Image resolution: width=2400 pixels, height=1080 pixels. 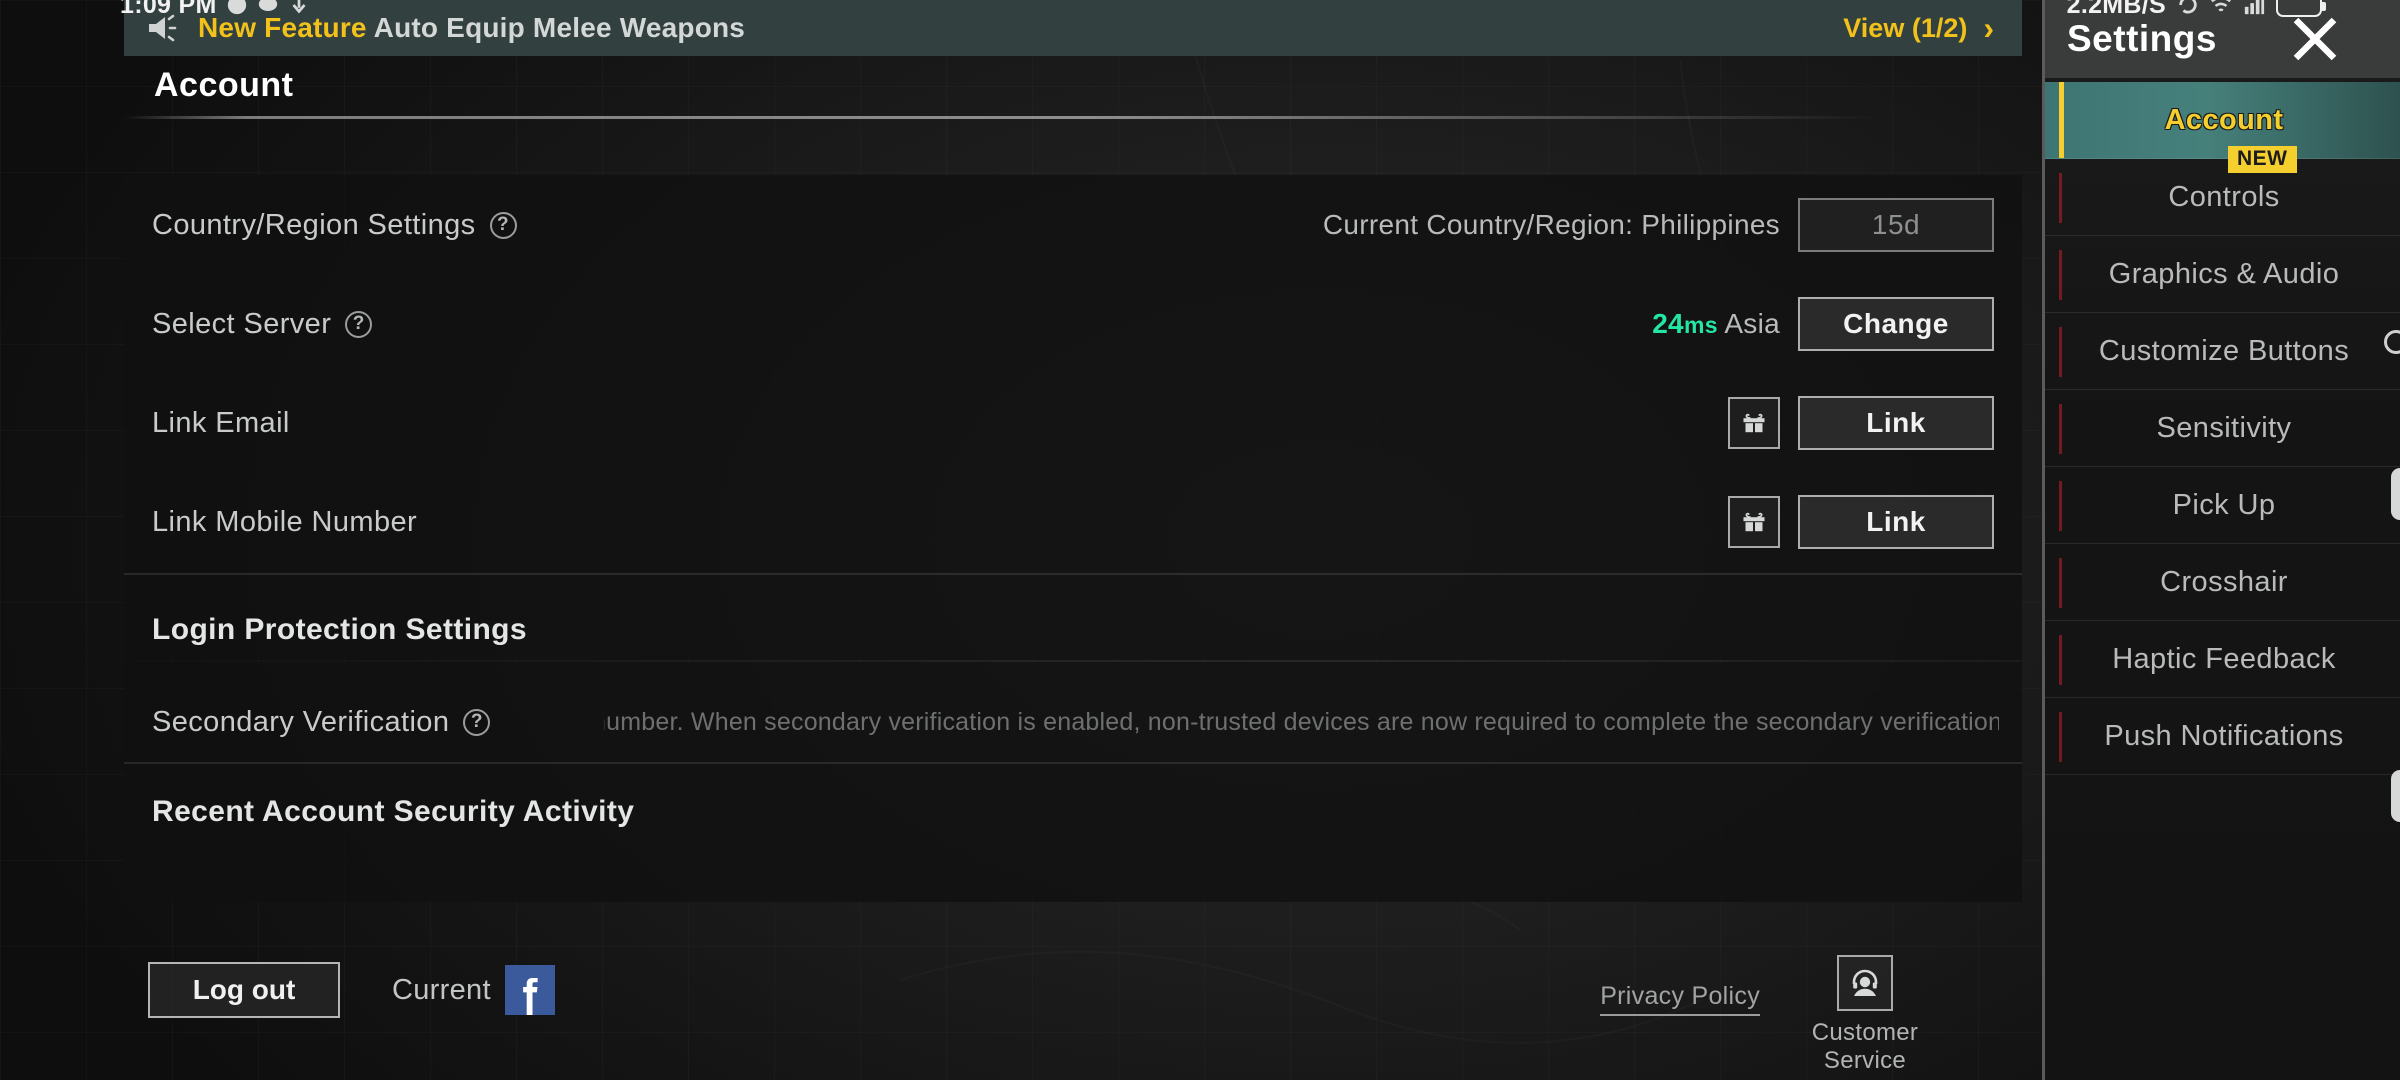 What do you see at coordinates (1865, 1046) in the screenshot?
I see `customer-service-label: Customer Service` at bounding box center [1865, 1046].